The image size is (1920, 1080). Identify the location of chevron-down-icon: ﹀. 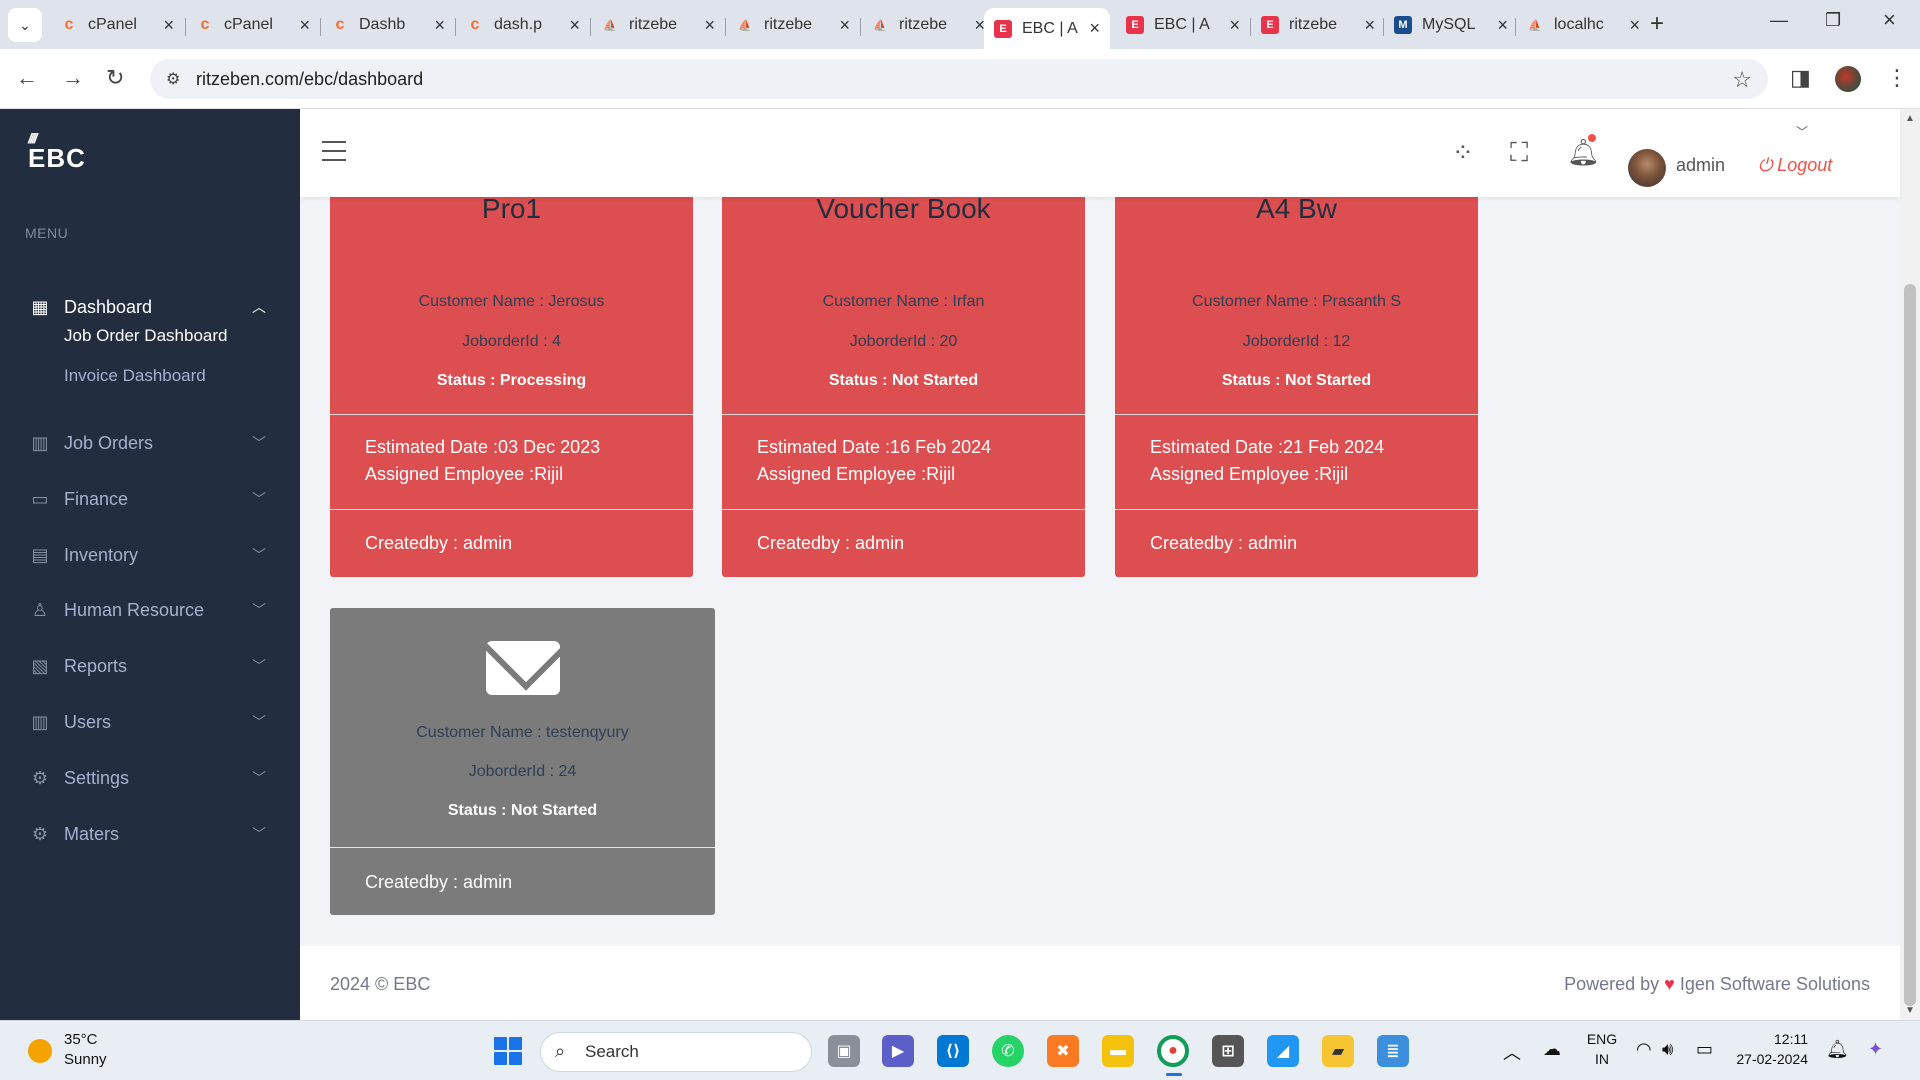
(1802, 131).